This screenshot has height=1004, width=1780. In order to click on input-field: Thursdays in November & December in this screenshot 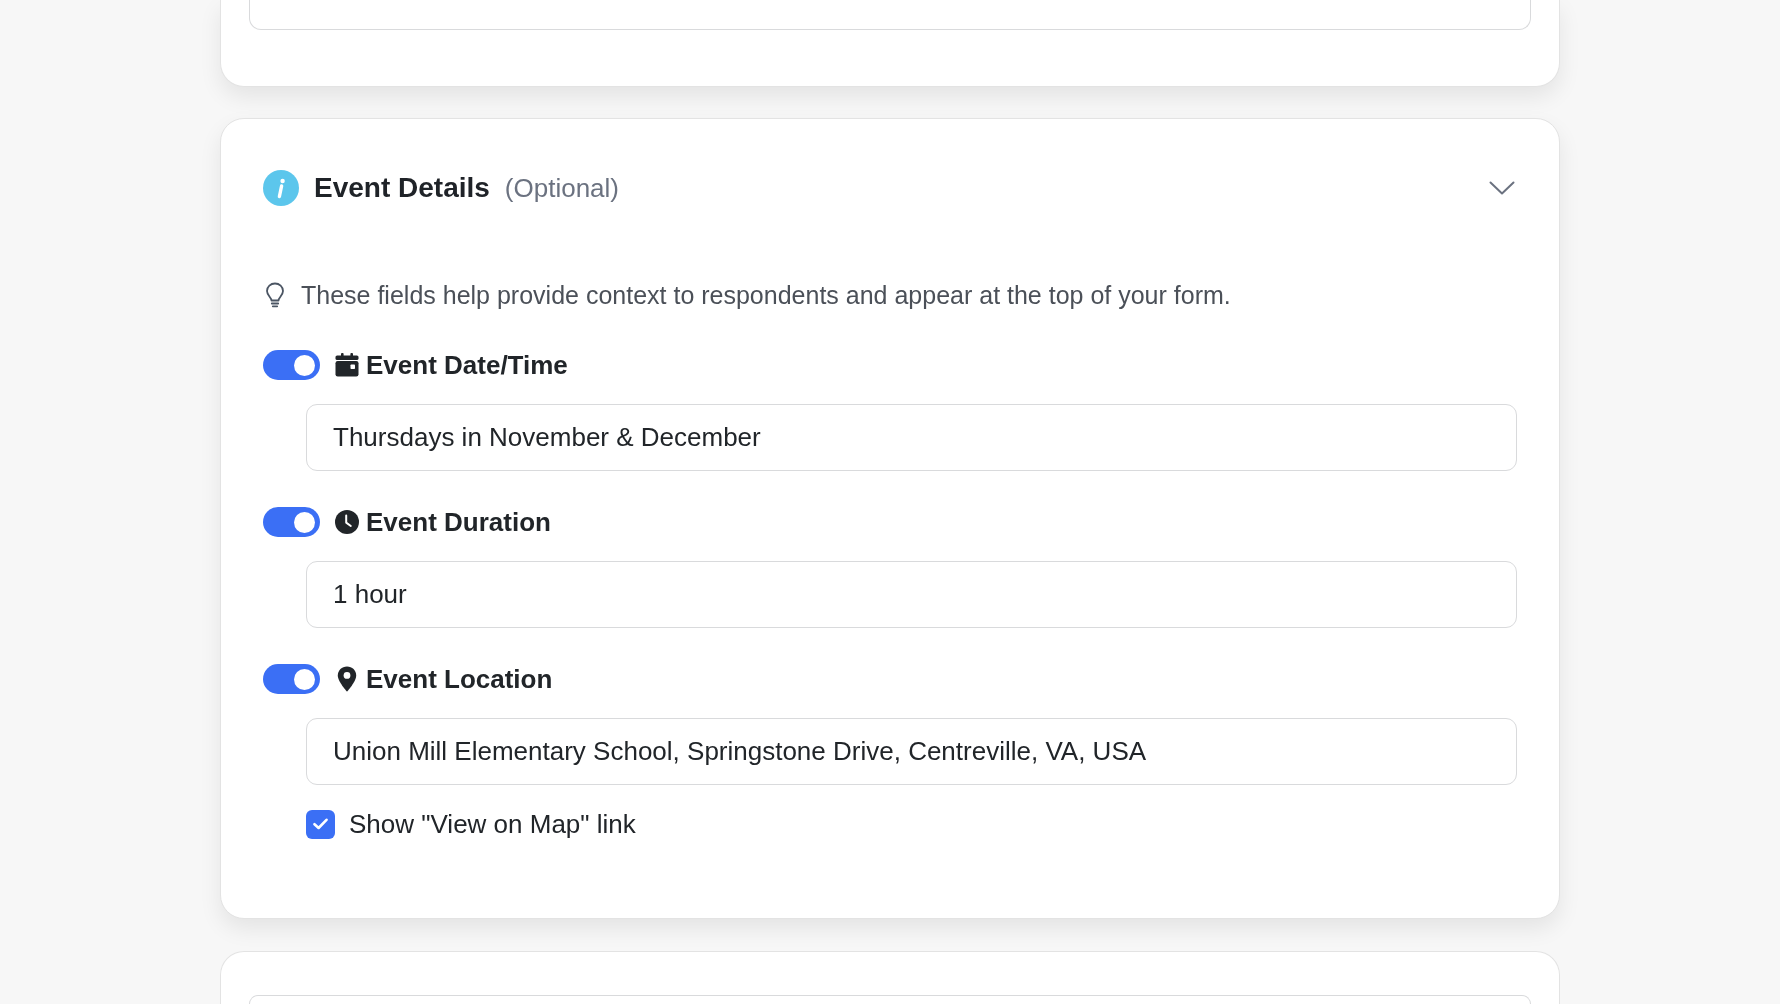, I will do `click(911, 437)`.